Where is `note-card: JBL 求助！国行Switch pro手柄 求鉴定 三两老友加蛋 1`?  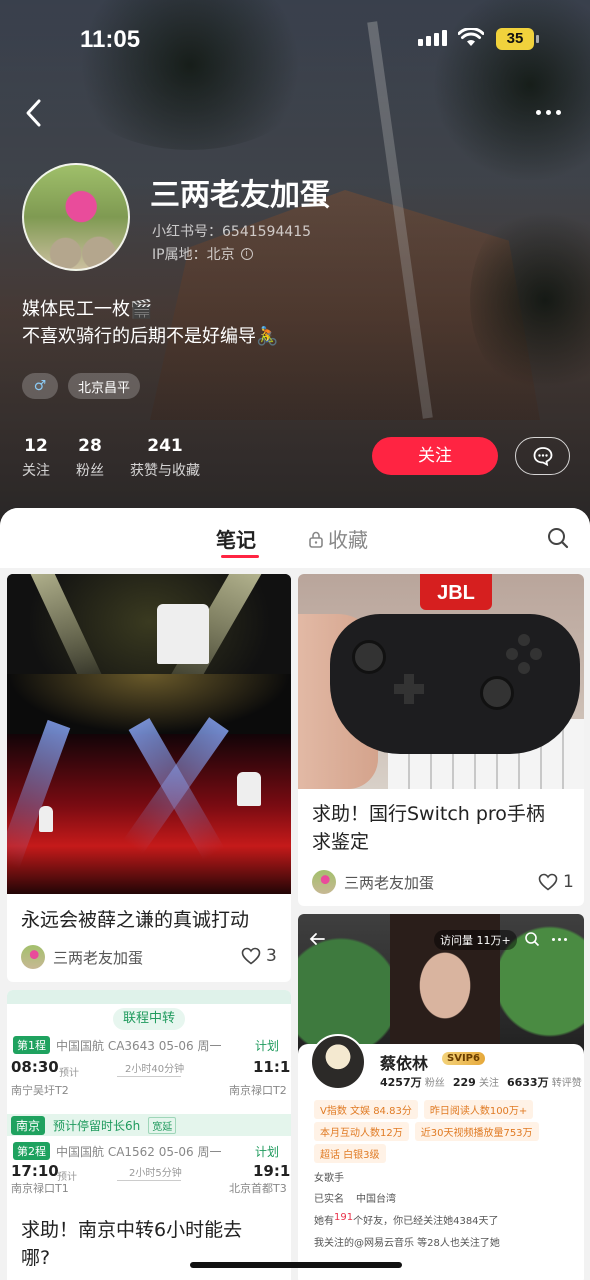
note-card: JBL 求助！国行Switch pro手柄 求鉴定 三两老友加蛋 1 is located at coordinates (441, 740).